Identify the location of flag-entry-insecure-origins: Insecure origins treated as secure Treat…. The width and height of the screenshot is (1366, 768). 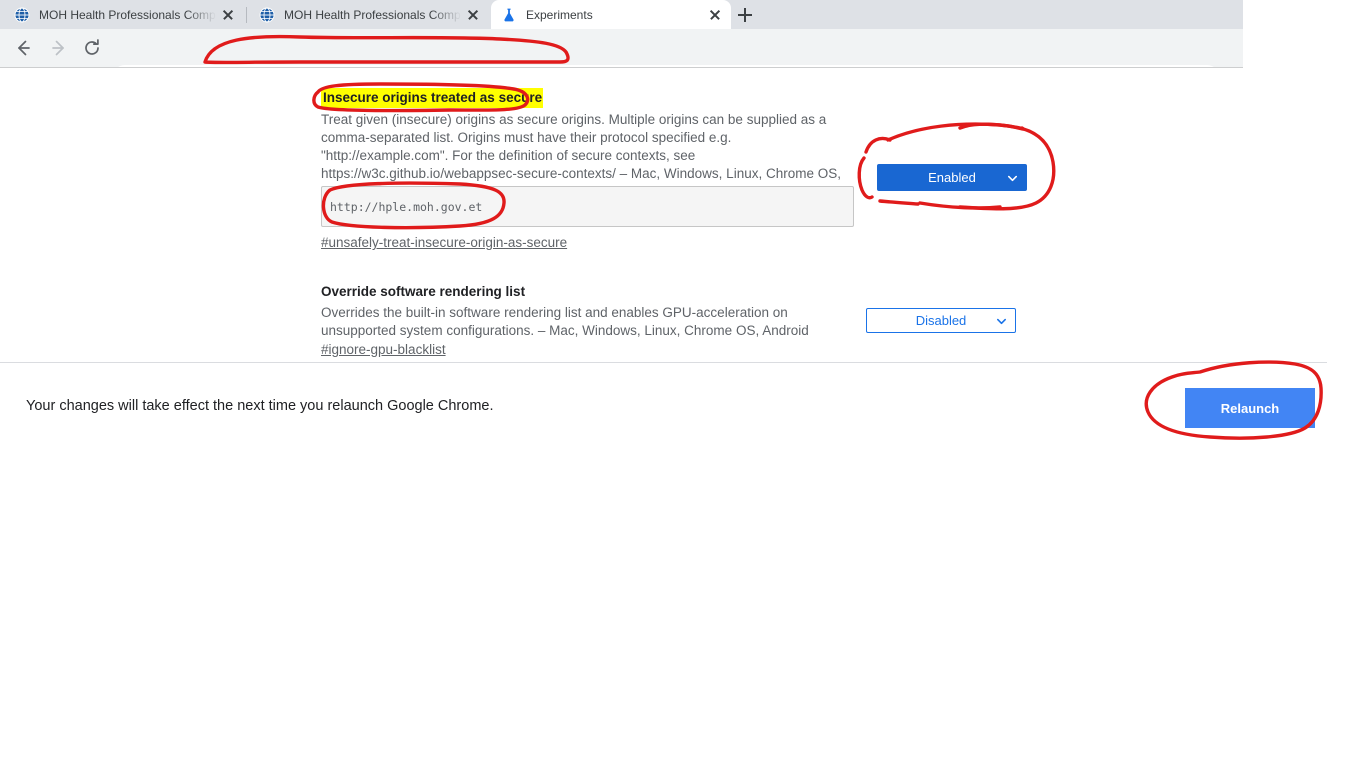
(589, 144).